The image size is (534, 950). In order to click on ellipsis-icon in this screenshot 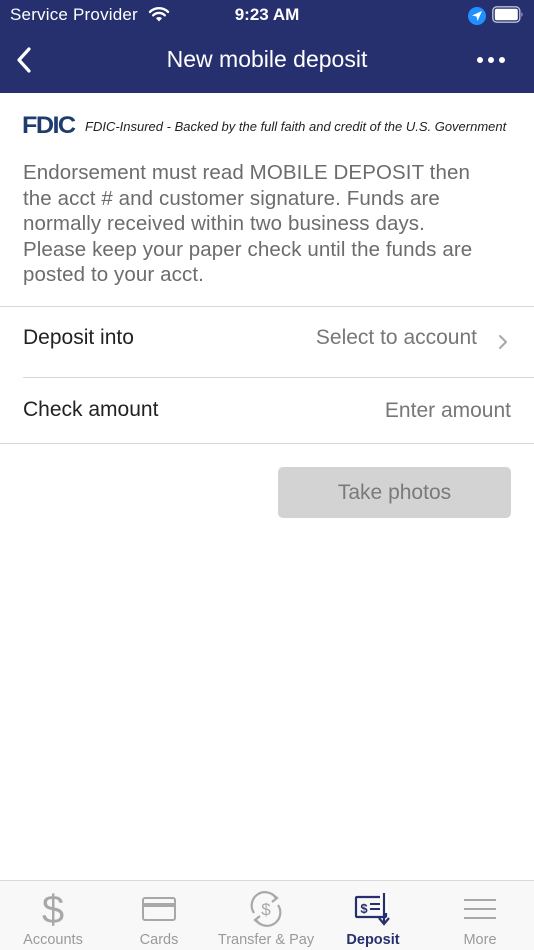, I will do `click(491, 60)`.